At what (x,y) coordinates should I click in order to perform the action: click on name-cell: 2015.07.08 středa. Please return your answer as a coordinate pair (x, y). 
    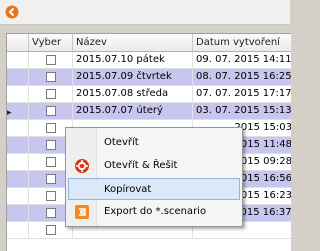
    Looking at the image, I should click on (133, 94).